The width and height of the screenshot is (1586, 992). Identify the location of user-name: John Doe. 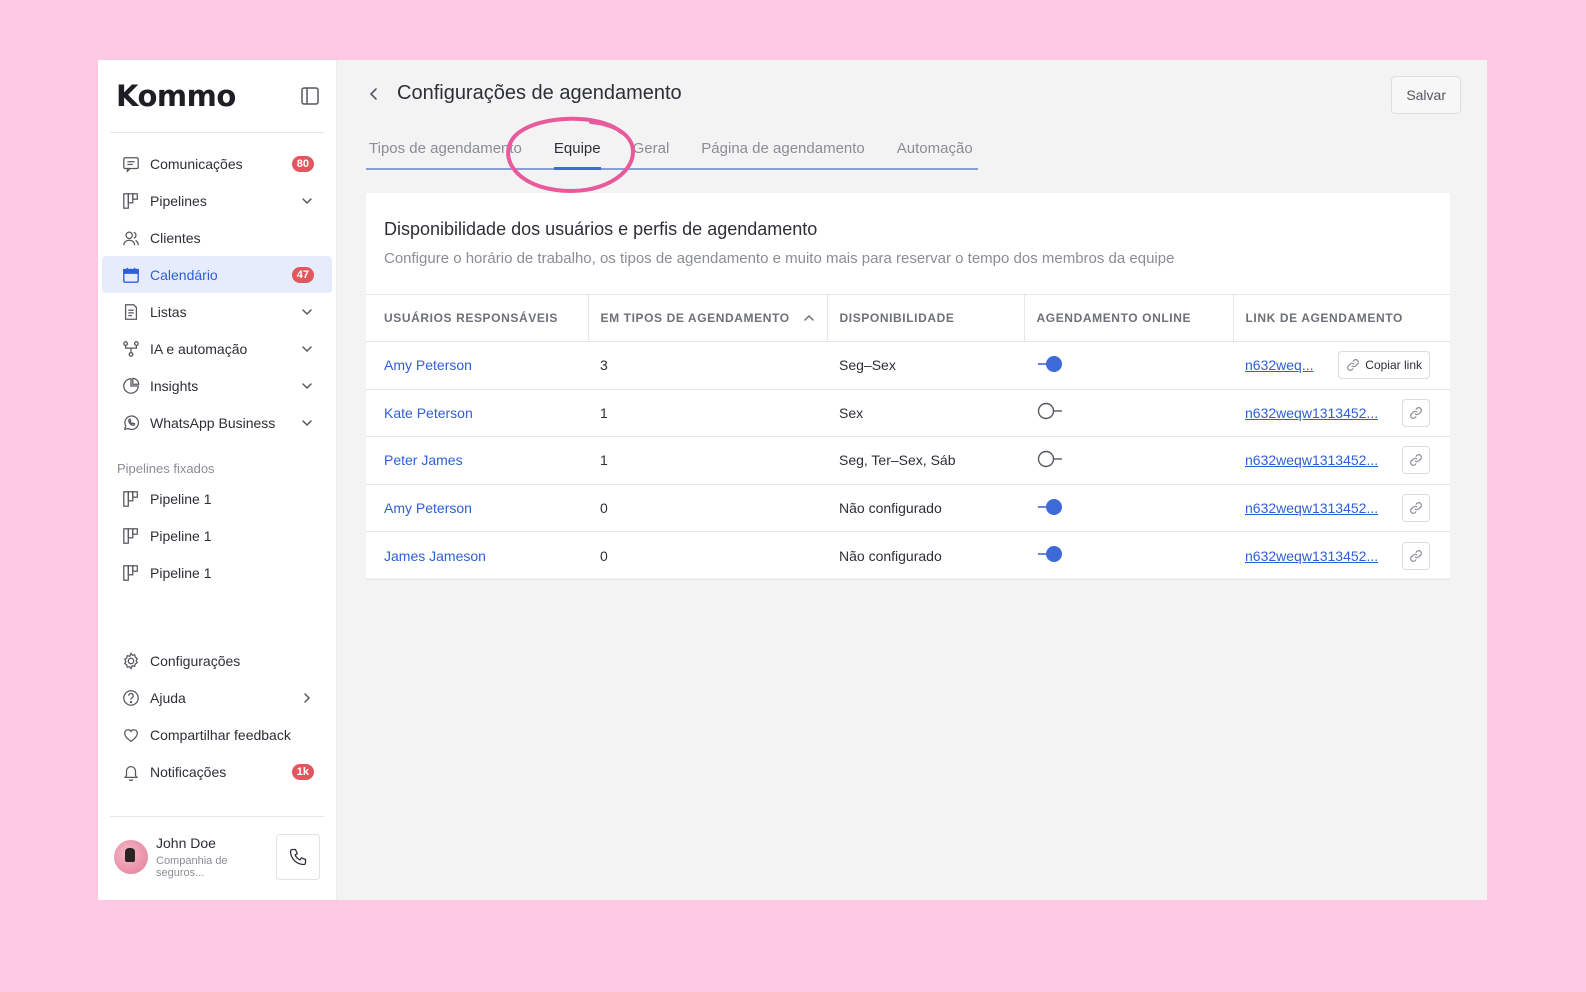
(186, 843).